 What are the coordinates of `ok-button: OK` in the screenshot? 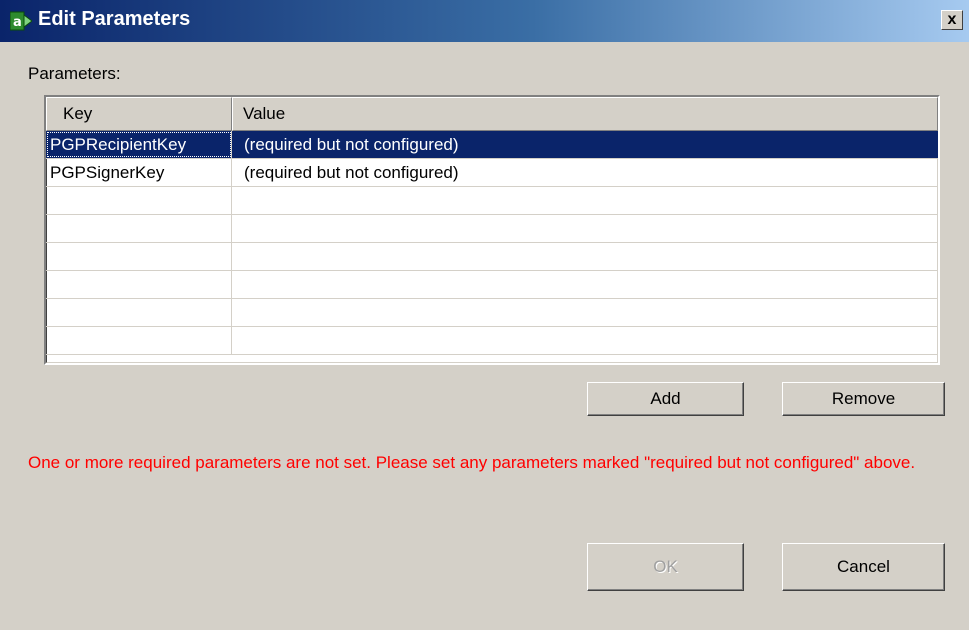 It's located at (665, 567).